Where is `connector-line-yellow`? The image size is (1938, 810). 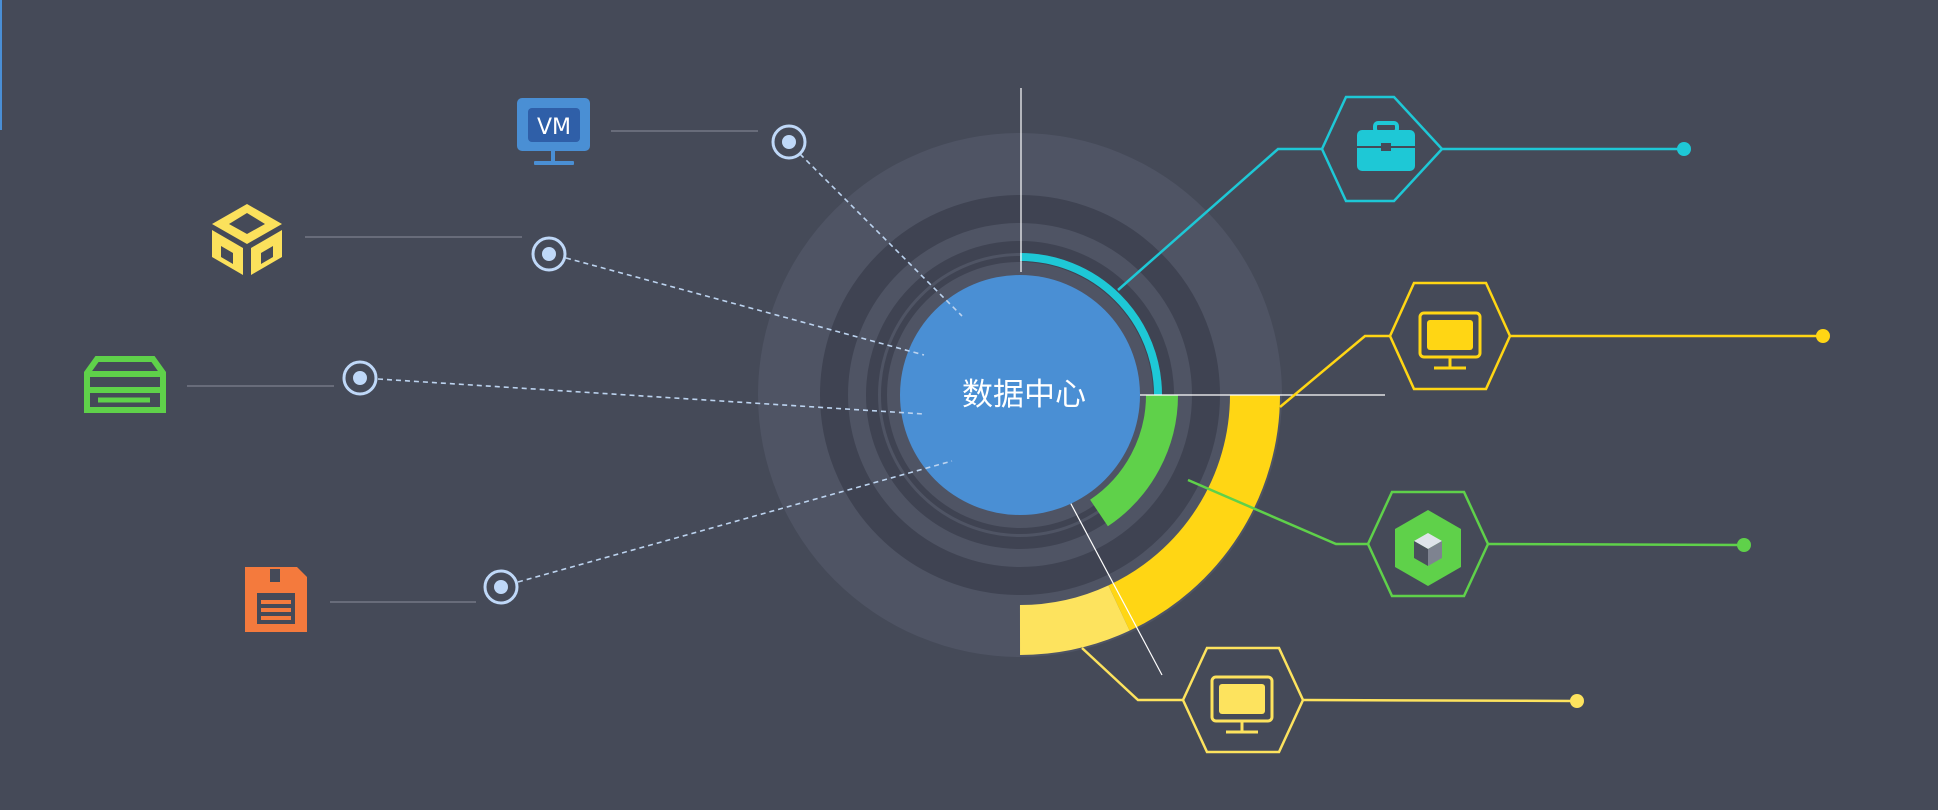 connector-line-yellow is located at coordinates (1334, 371).